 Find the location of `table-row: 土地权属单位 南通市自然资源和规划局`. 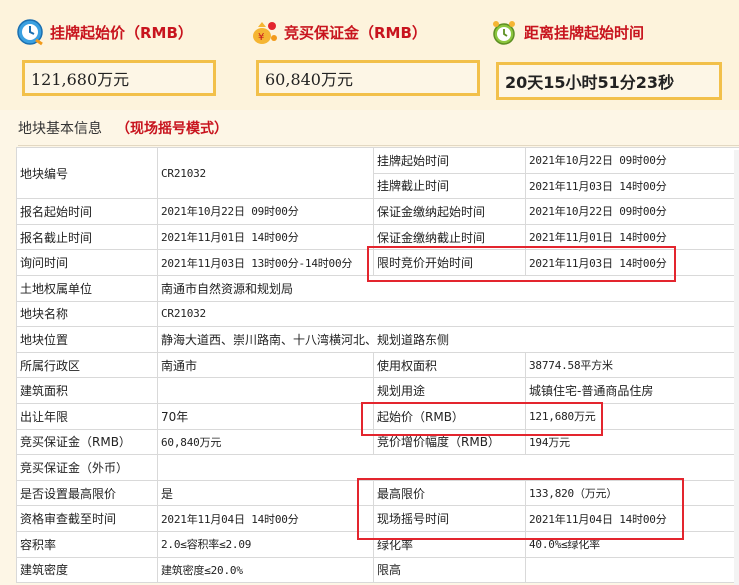

table-row: 土地权属单位 南通市自然资源和规划局 is located at coordinates (377, 288).